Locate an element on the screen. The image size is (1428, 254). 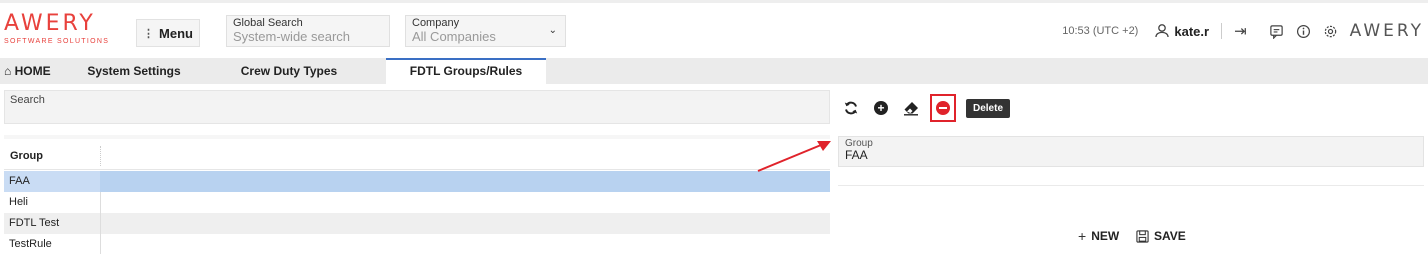
clock-time: 10:53 (UTC +2) is located at coordinates (1100, 31).